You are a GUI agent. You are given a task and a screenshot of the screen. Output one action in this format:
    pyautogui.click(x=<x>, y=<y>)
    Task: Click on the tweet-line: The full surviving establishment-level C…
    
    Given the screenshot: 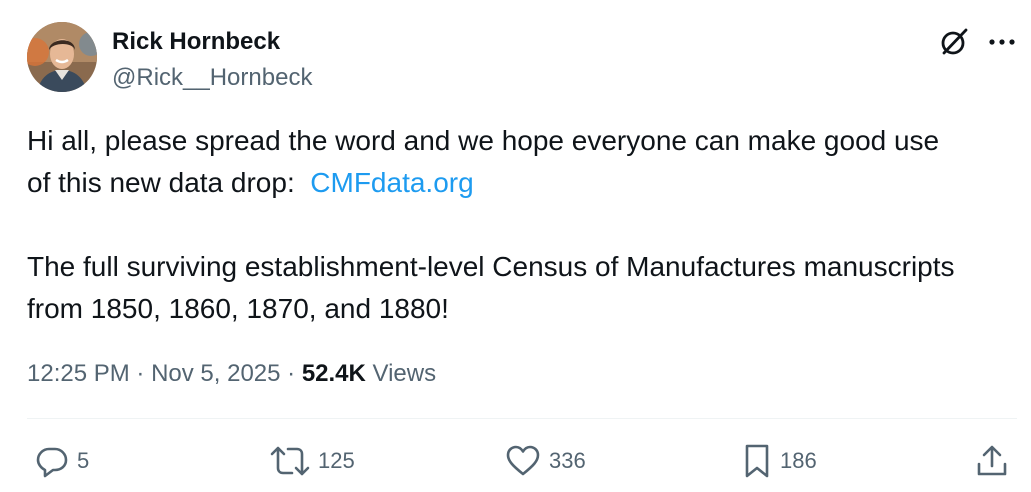 What is the action you would take?
    pyautogui.click(x=491, y=266)
    